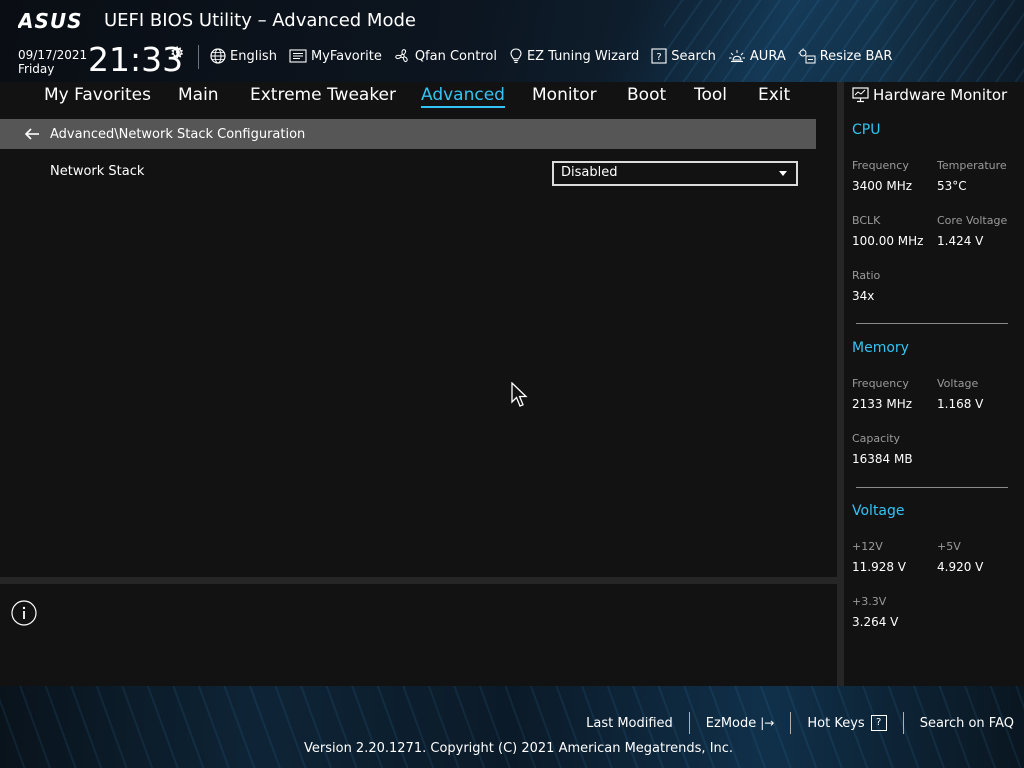 Image resolution: width=1024 pixels, height=768 pixels. What do you see at coordinates (856, 56) in the screenshot?
I see `resize-bar-label: Resize BAR` at bounding box center [856, 56].